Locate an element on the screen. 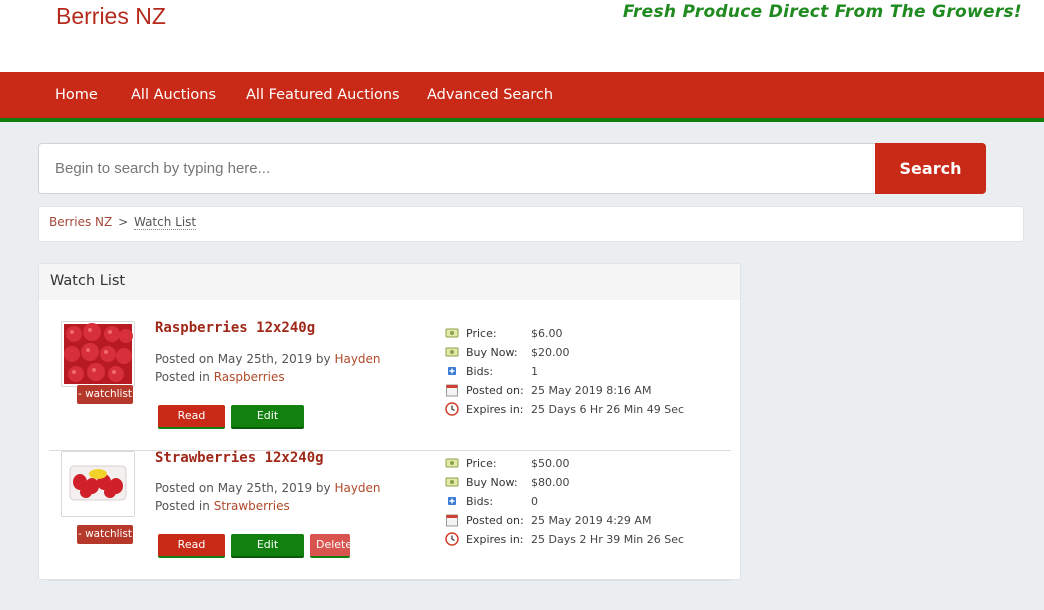 The height and width of the screenshot is (610, 1044). posted-on-row: Posted on: 25 May 2019 4:29 AM is located at coordinates (585, 521).